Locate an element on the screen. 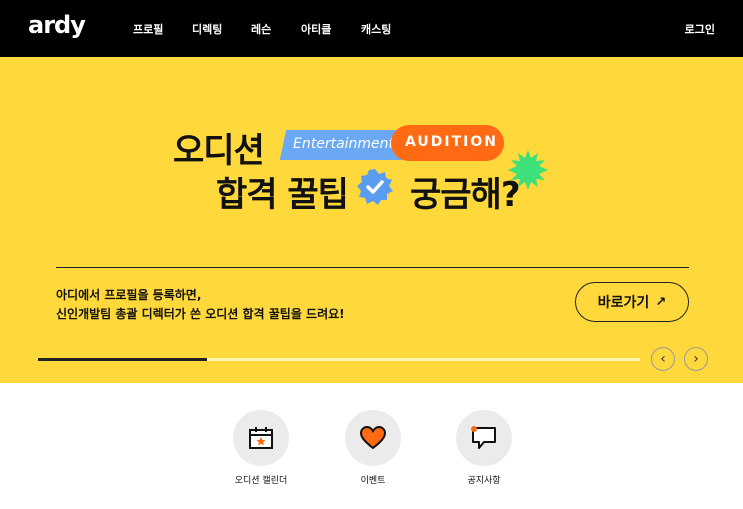 Image resolution: width=743 pixels, height=509 pixels. slide-progress-fill is located at coordinates (122, 359).